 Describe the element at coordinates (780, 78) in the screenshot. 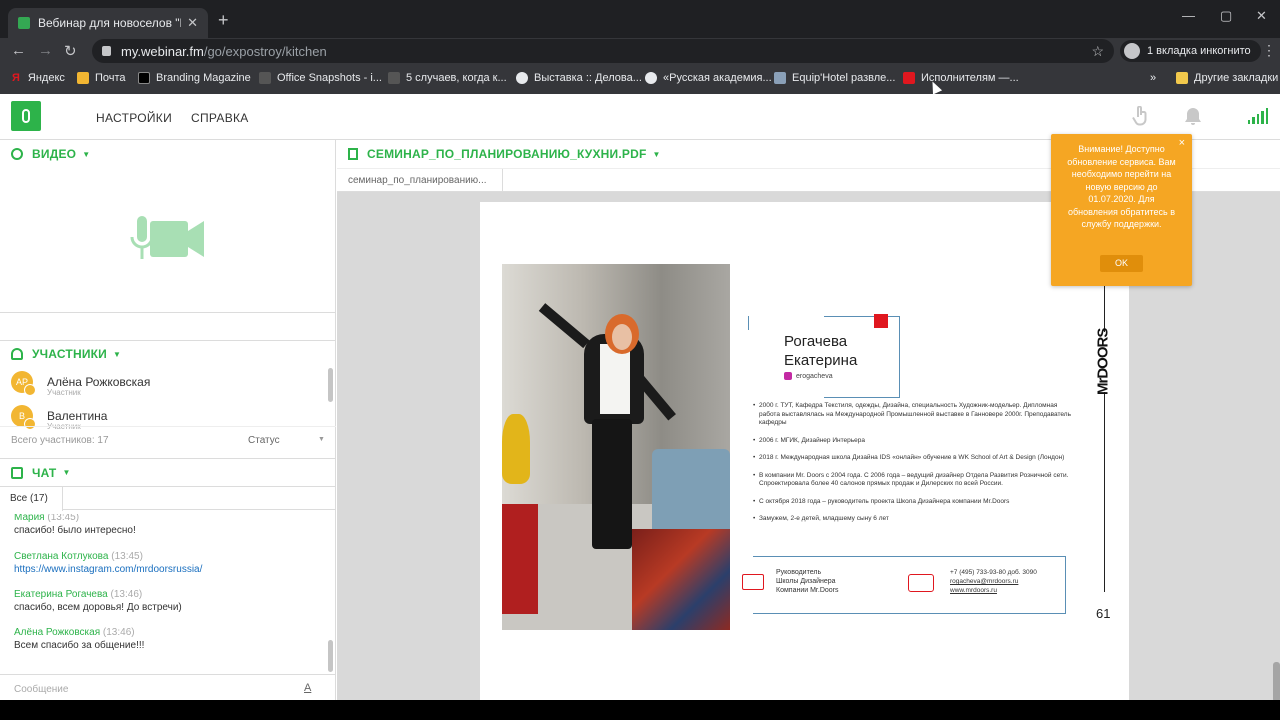

I see `page-icon` at that location.